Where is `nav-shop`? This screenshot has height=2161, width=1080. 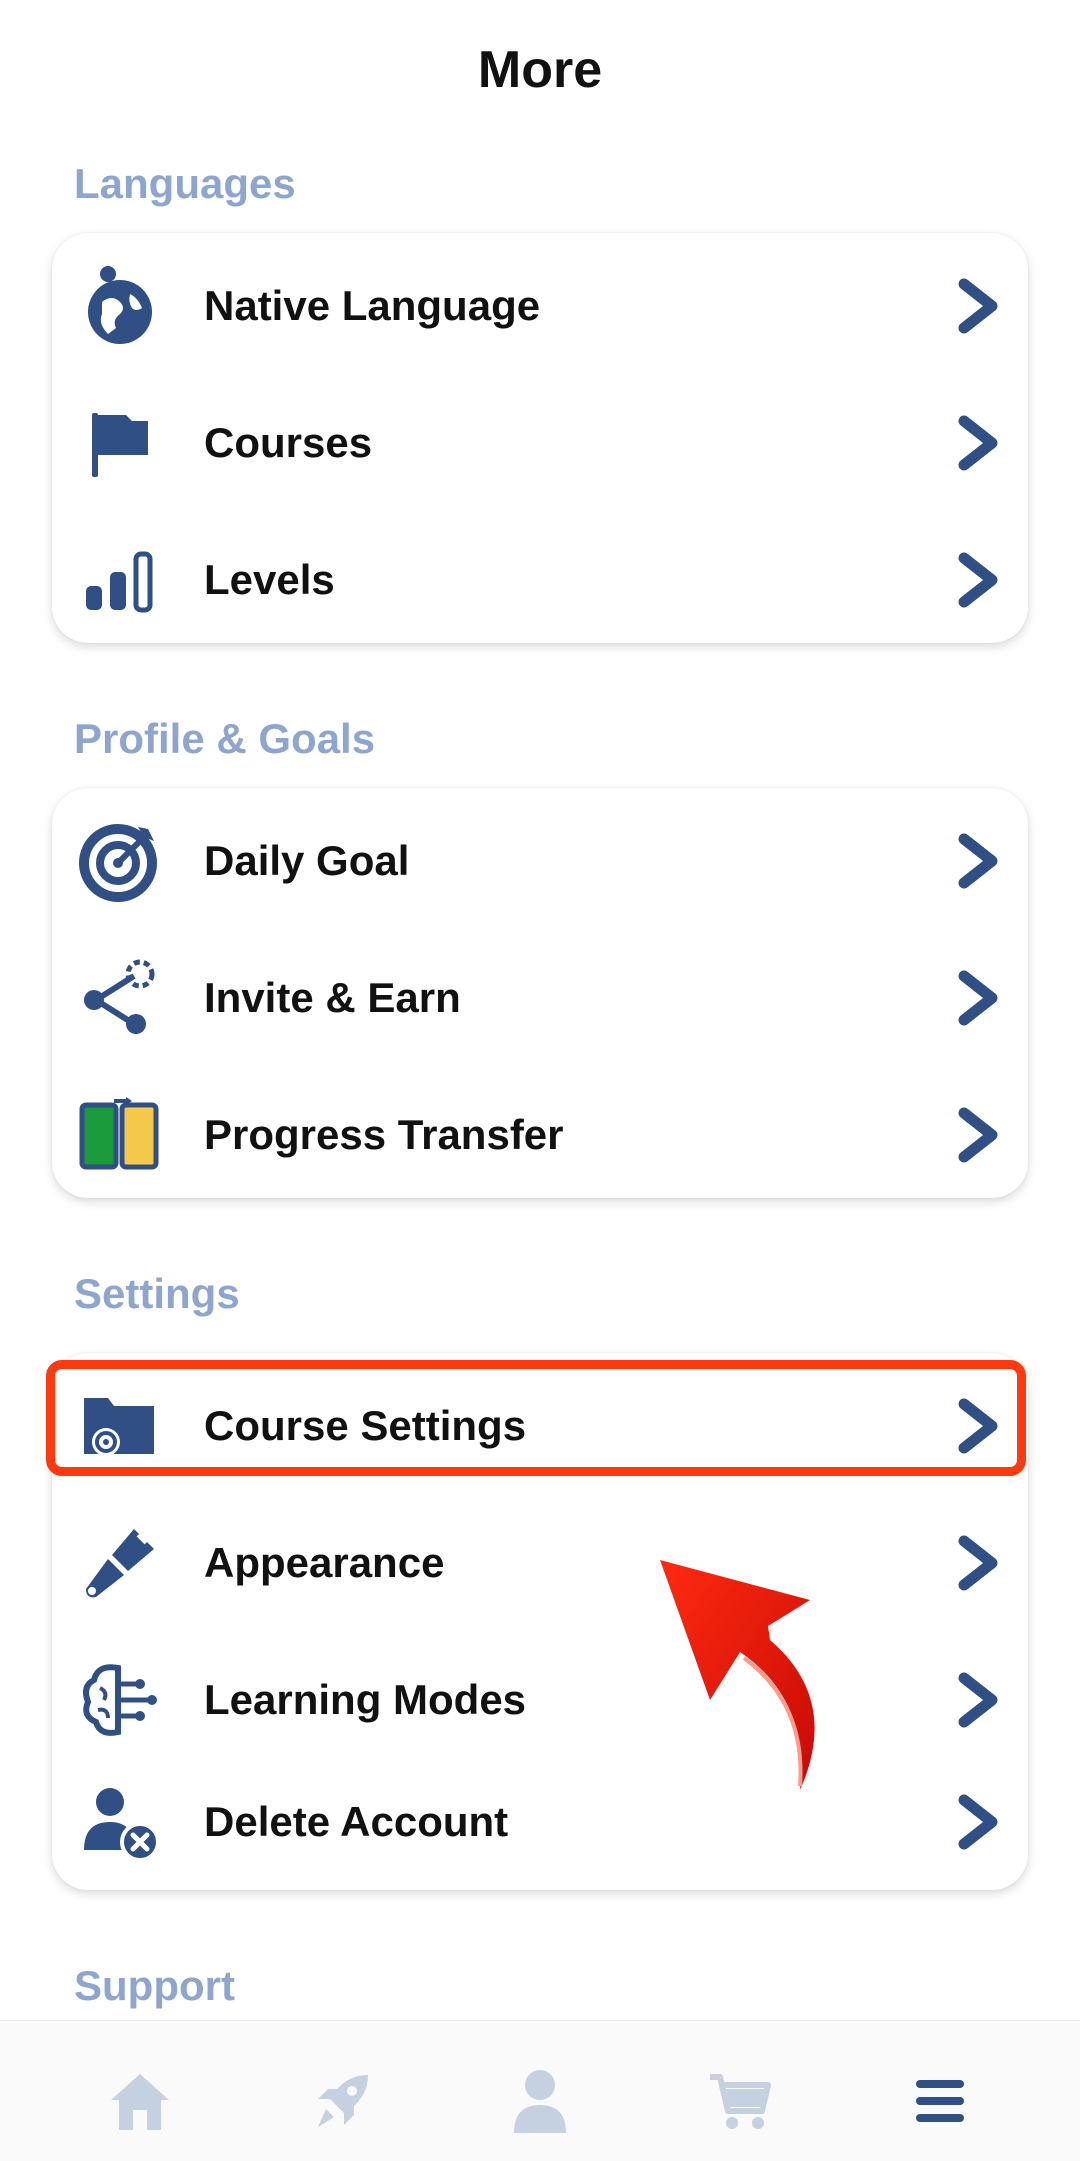
nav-shop is located at coordinates (740, 2101).